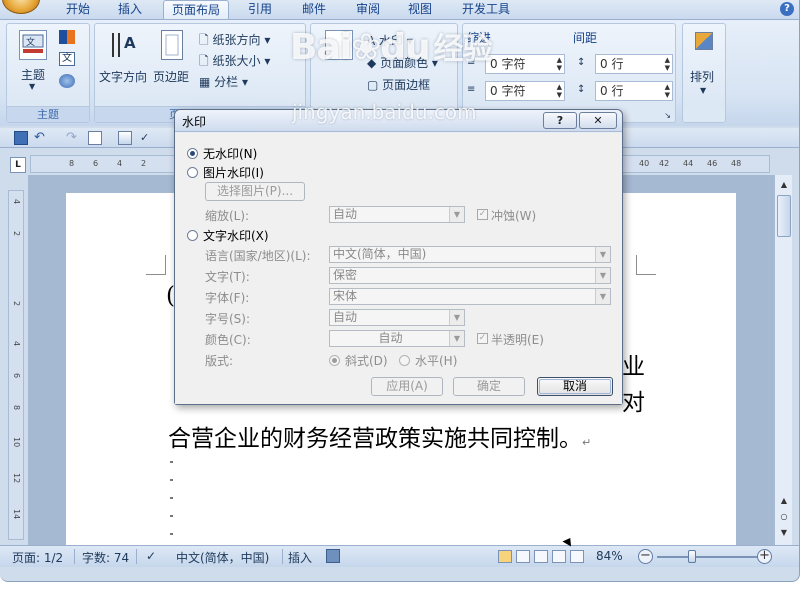 This screenshot has height=600, width=800. Describe the element at coordinates (525, 91) in the screenshot. I see `indent-right-input: 0 字符 ▲ ▼` at that location.